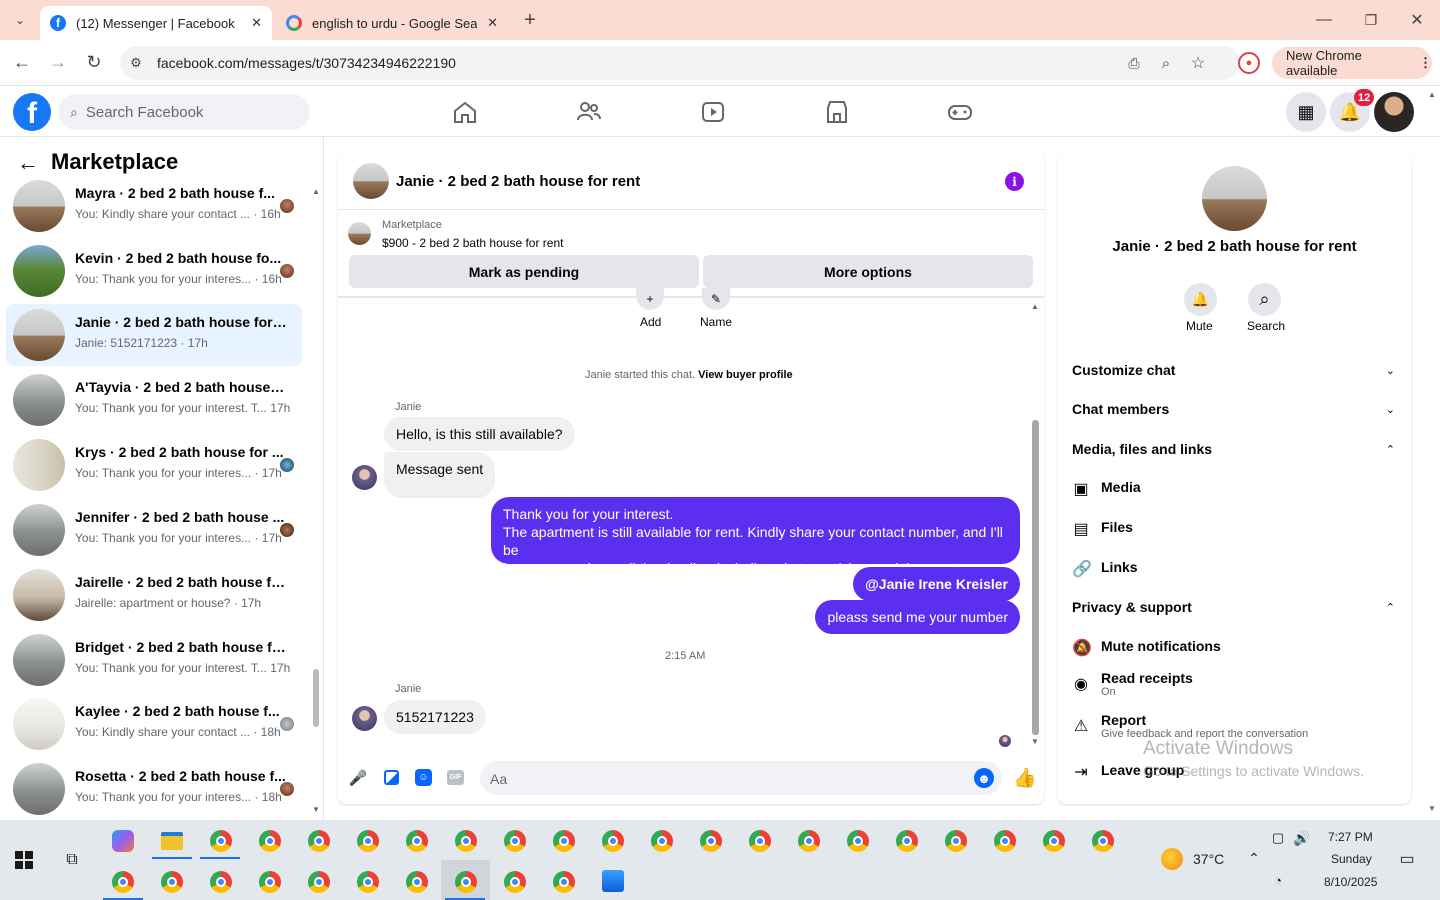 The image size is (1440, 900). What do you see at coordinates (650, 299) in the screenshot?
I see `add-people-icon: +` at bounding box center [650, 299].